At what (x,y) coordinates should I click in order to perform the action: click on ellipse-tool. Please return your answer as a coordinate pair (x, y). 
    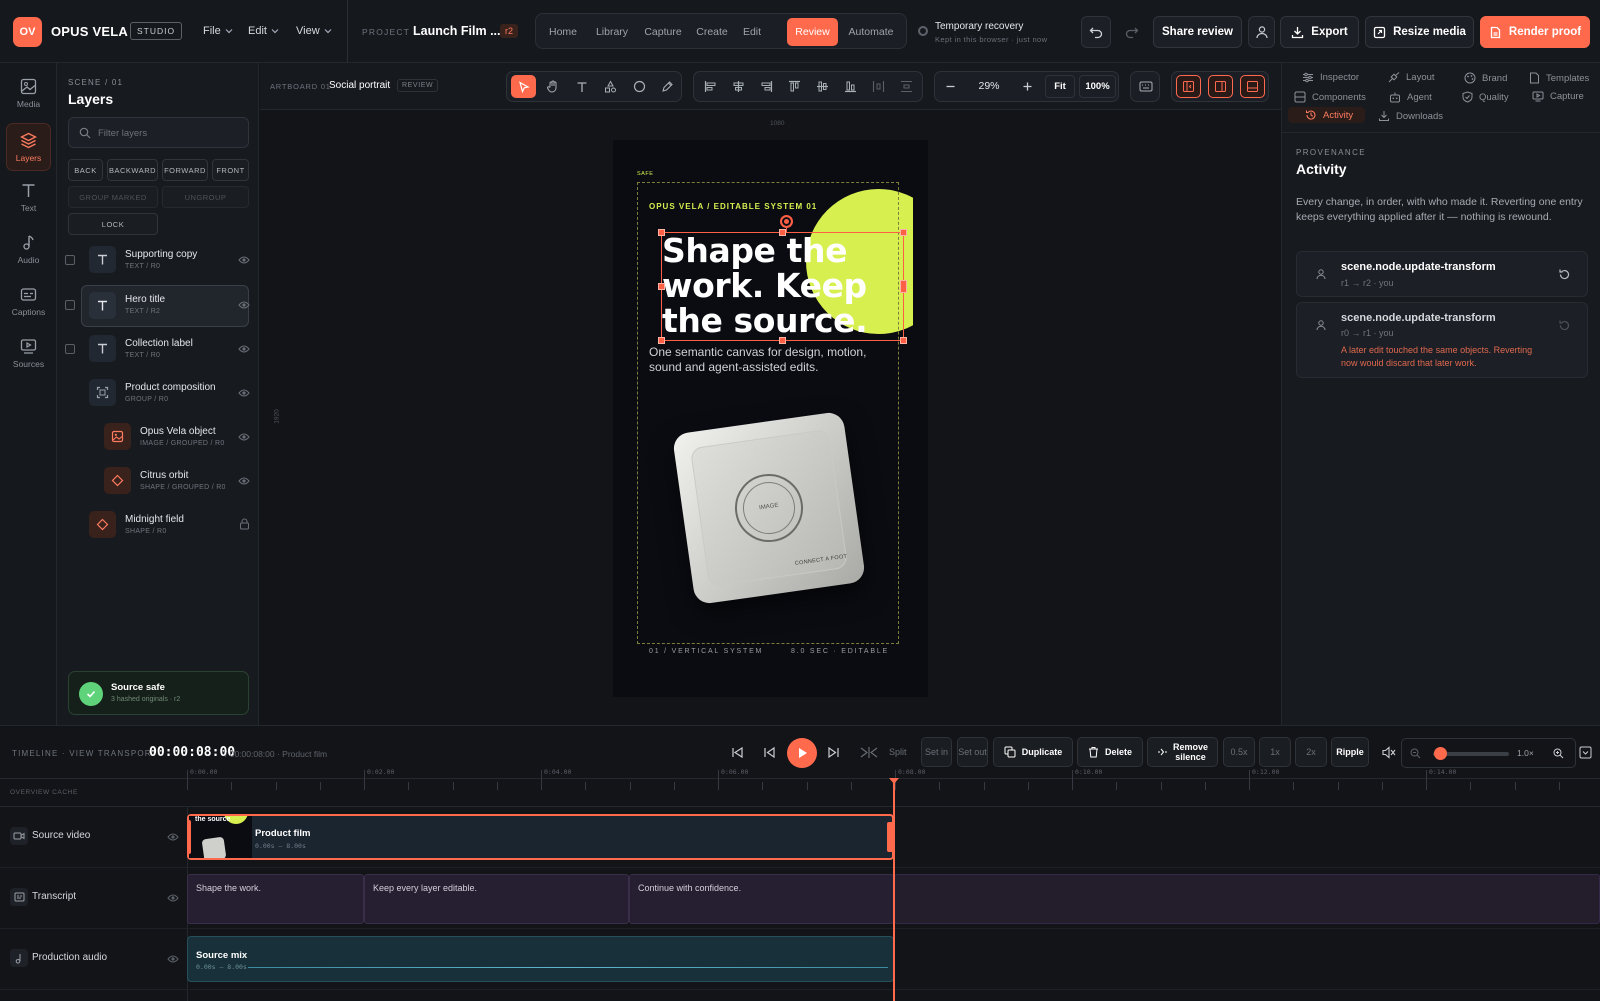
    Looking at the image, I should click on (639, 86).